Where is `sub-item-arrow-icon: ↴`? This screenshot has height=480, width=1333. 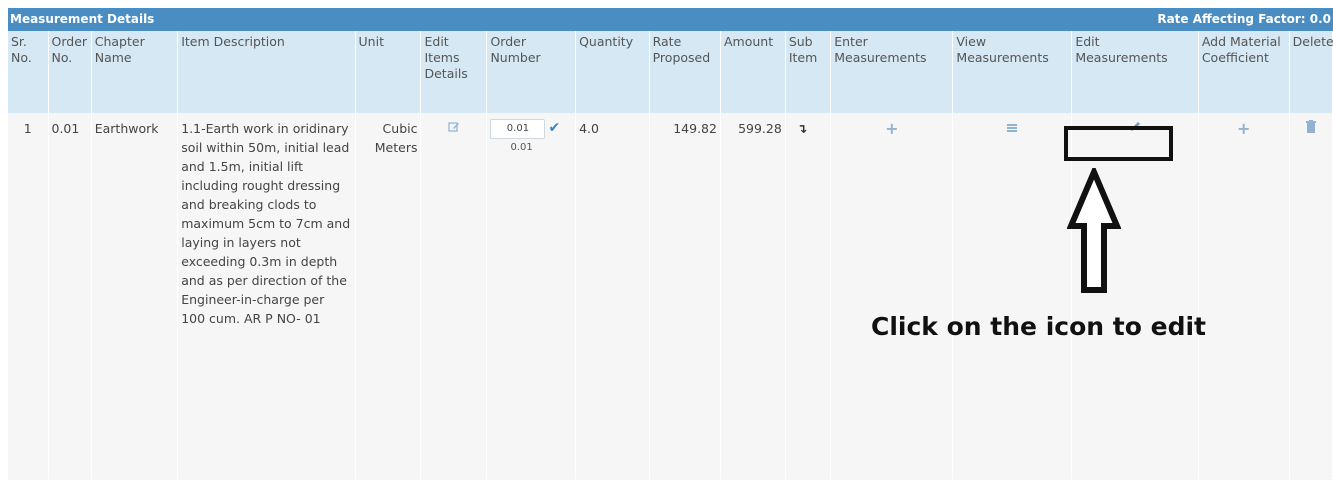 sub-item-arrow-icon: ↴ is located at coordinates (802, 128).